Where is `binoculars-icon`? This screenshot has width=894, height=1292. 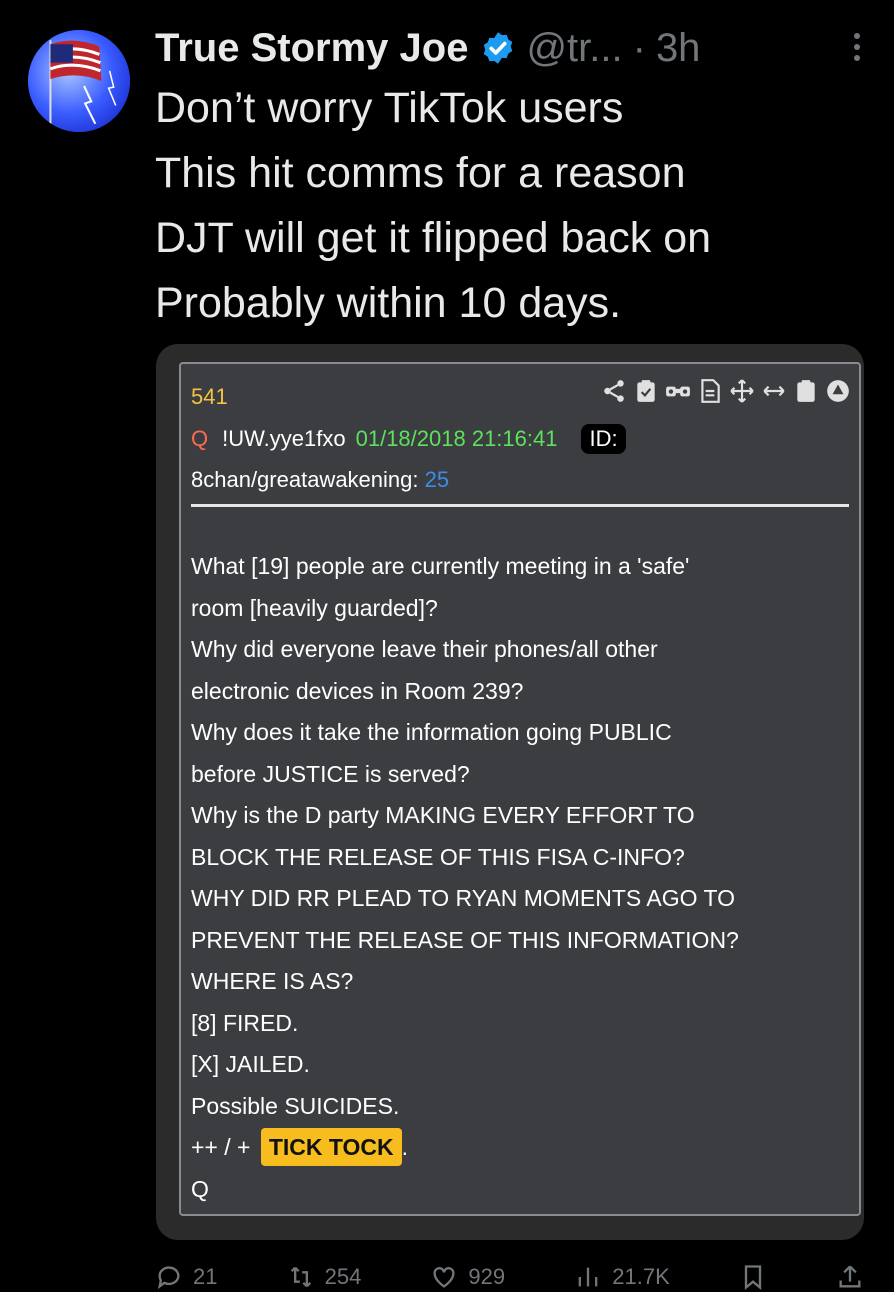
binoculars-icon is located at coordinates (678, 391).